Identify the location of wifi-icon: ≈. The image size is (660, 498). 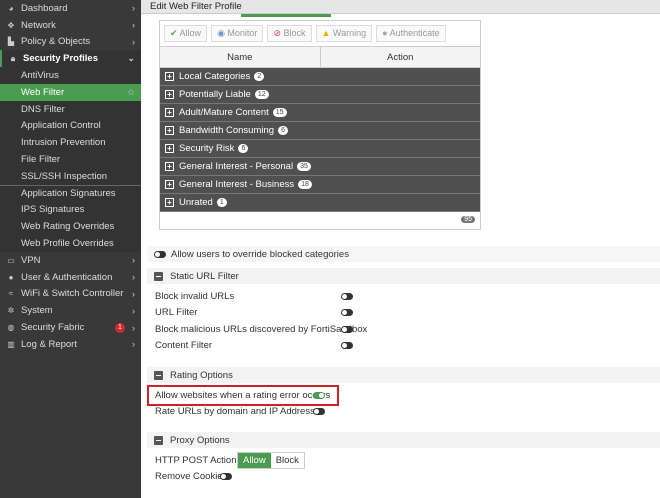
(11, 294).